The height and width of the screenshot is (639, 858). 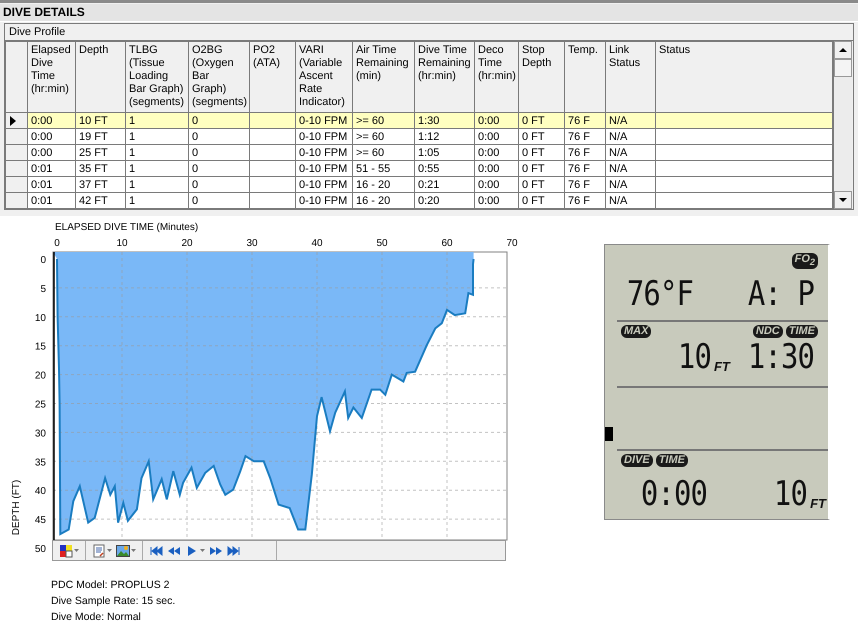 I want to click on table-cell: 19 FT, so click(x=101, y=136).